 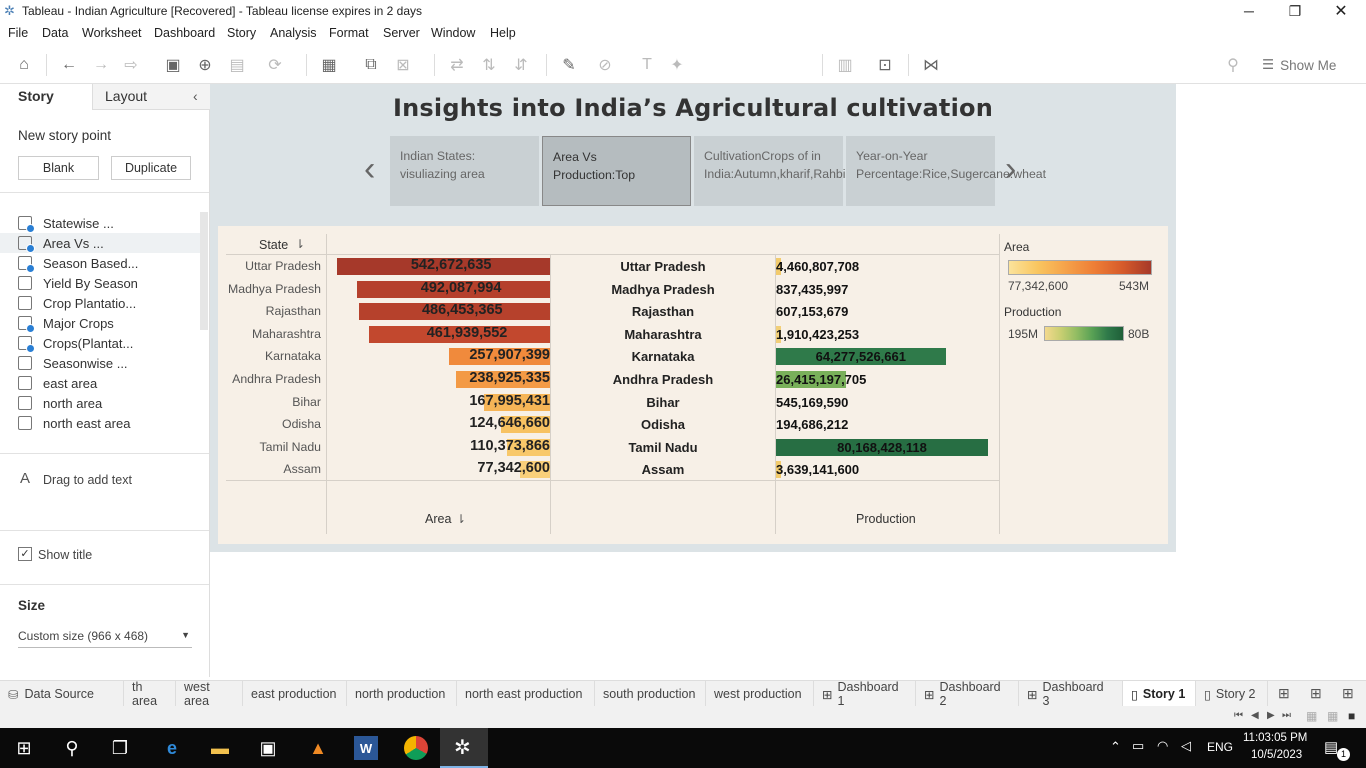 I want to click on menu-analysis: Analysis, so click(x=293, y=33).